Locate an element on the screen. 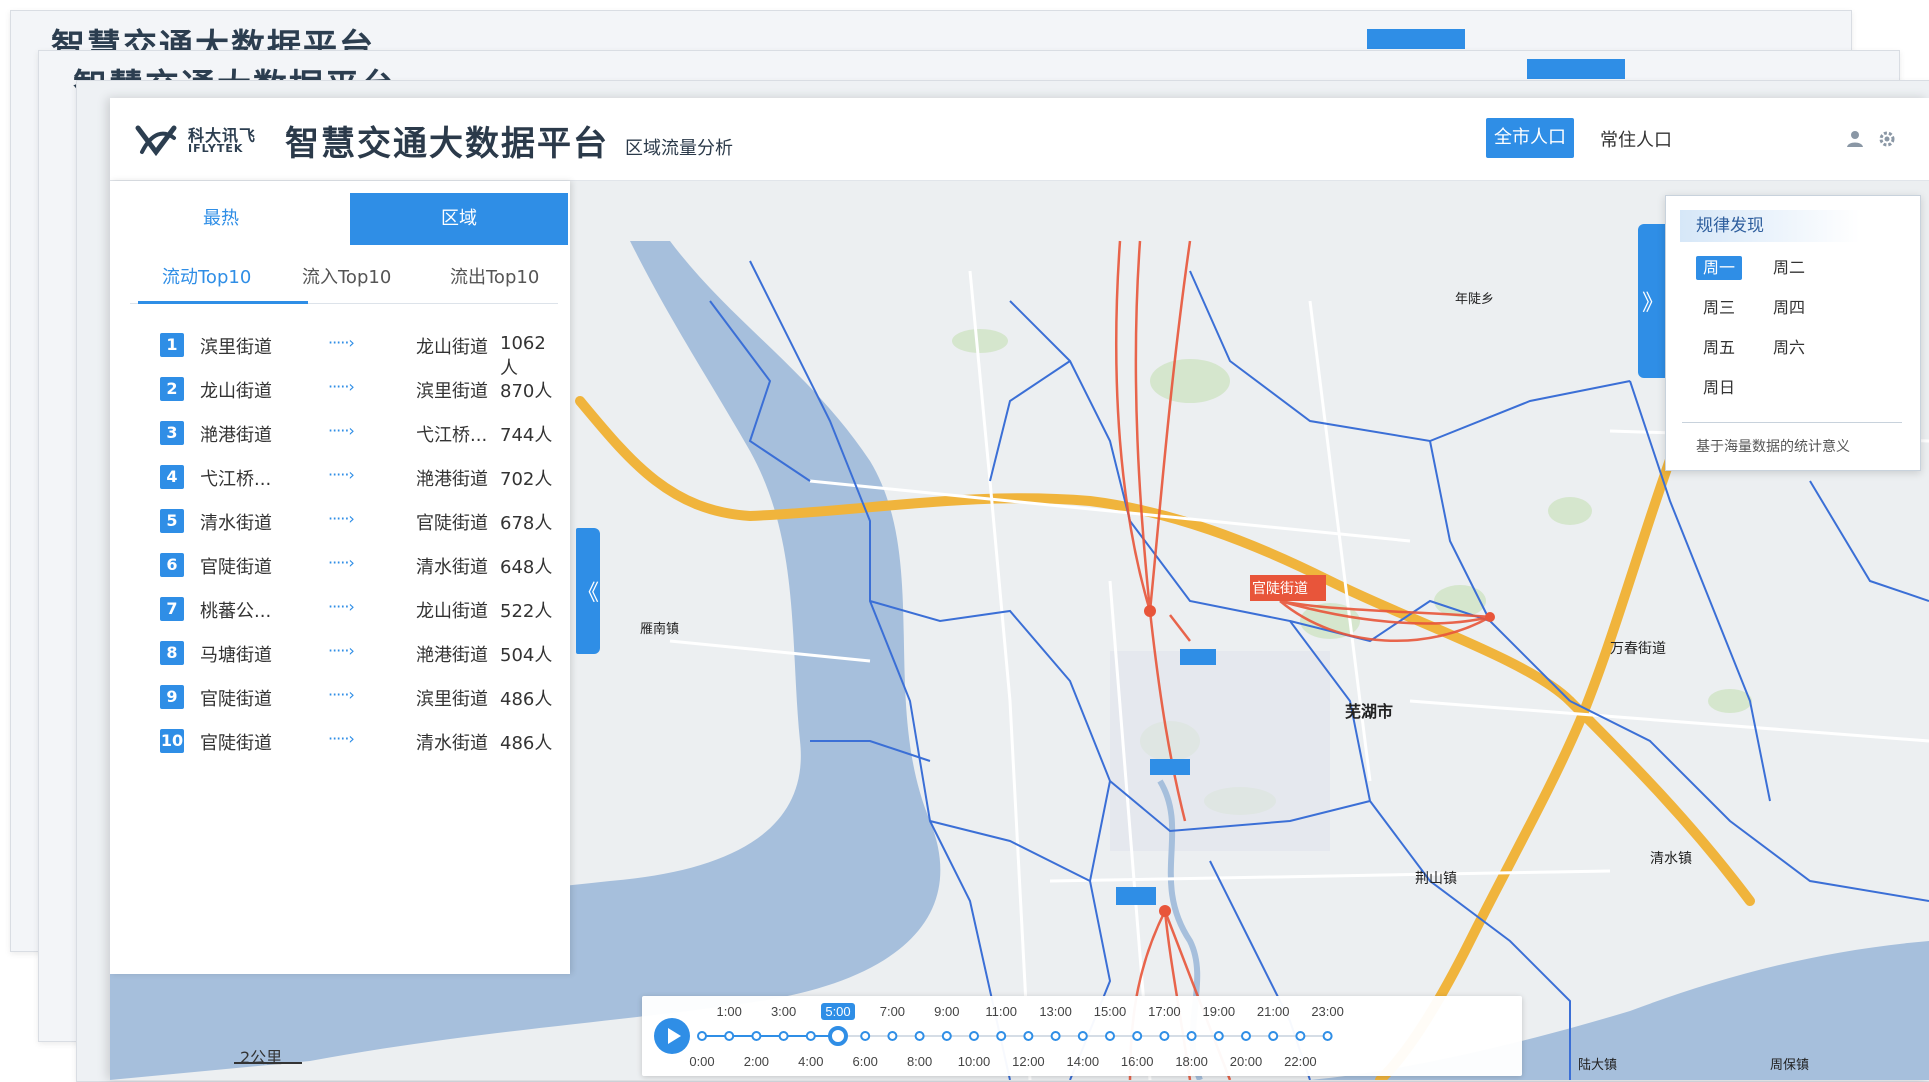 The image size is (1929, 1082). map-label-highlight: 官陡街道 is located at coordinates (1280, 588).